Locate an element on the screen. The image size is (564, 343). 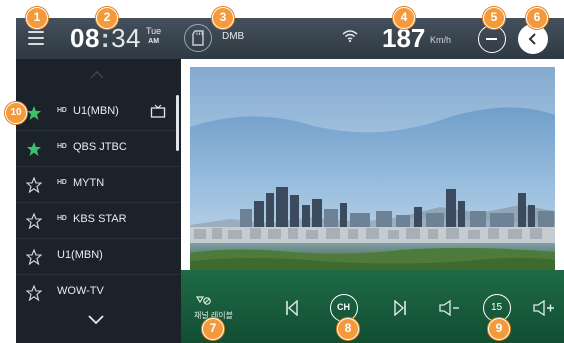
callout-badge: 4 is located at coordinates (404, 18).